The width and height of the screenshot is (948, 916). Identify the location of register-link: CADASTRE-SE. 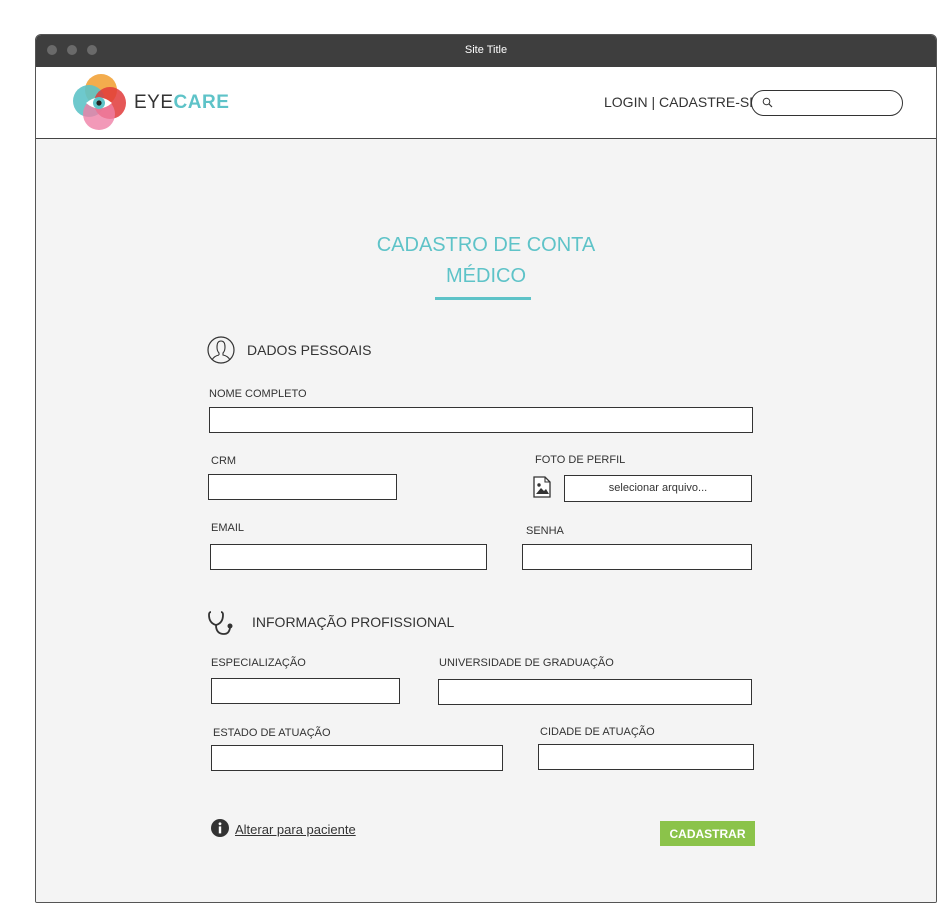
(709, 102).